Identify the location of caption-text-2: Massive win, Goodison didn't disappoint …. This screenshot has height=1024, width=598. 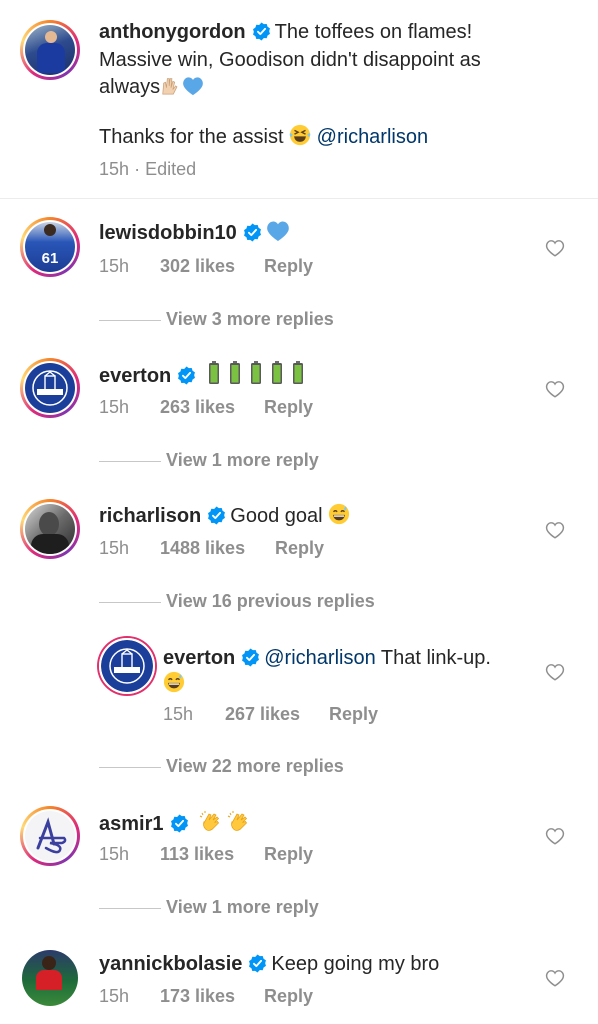
(290, 60).